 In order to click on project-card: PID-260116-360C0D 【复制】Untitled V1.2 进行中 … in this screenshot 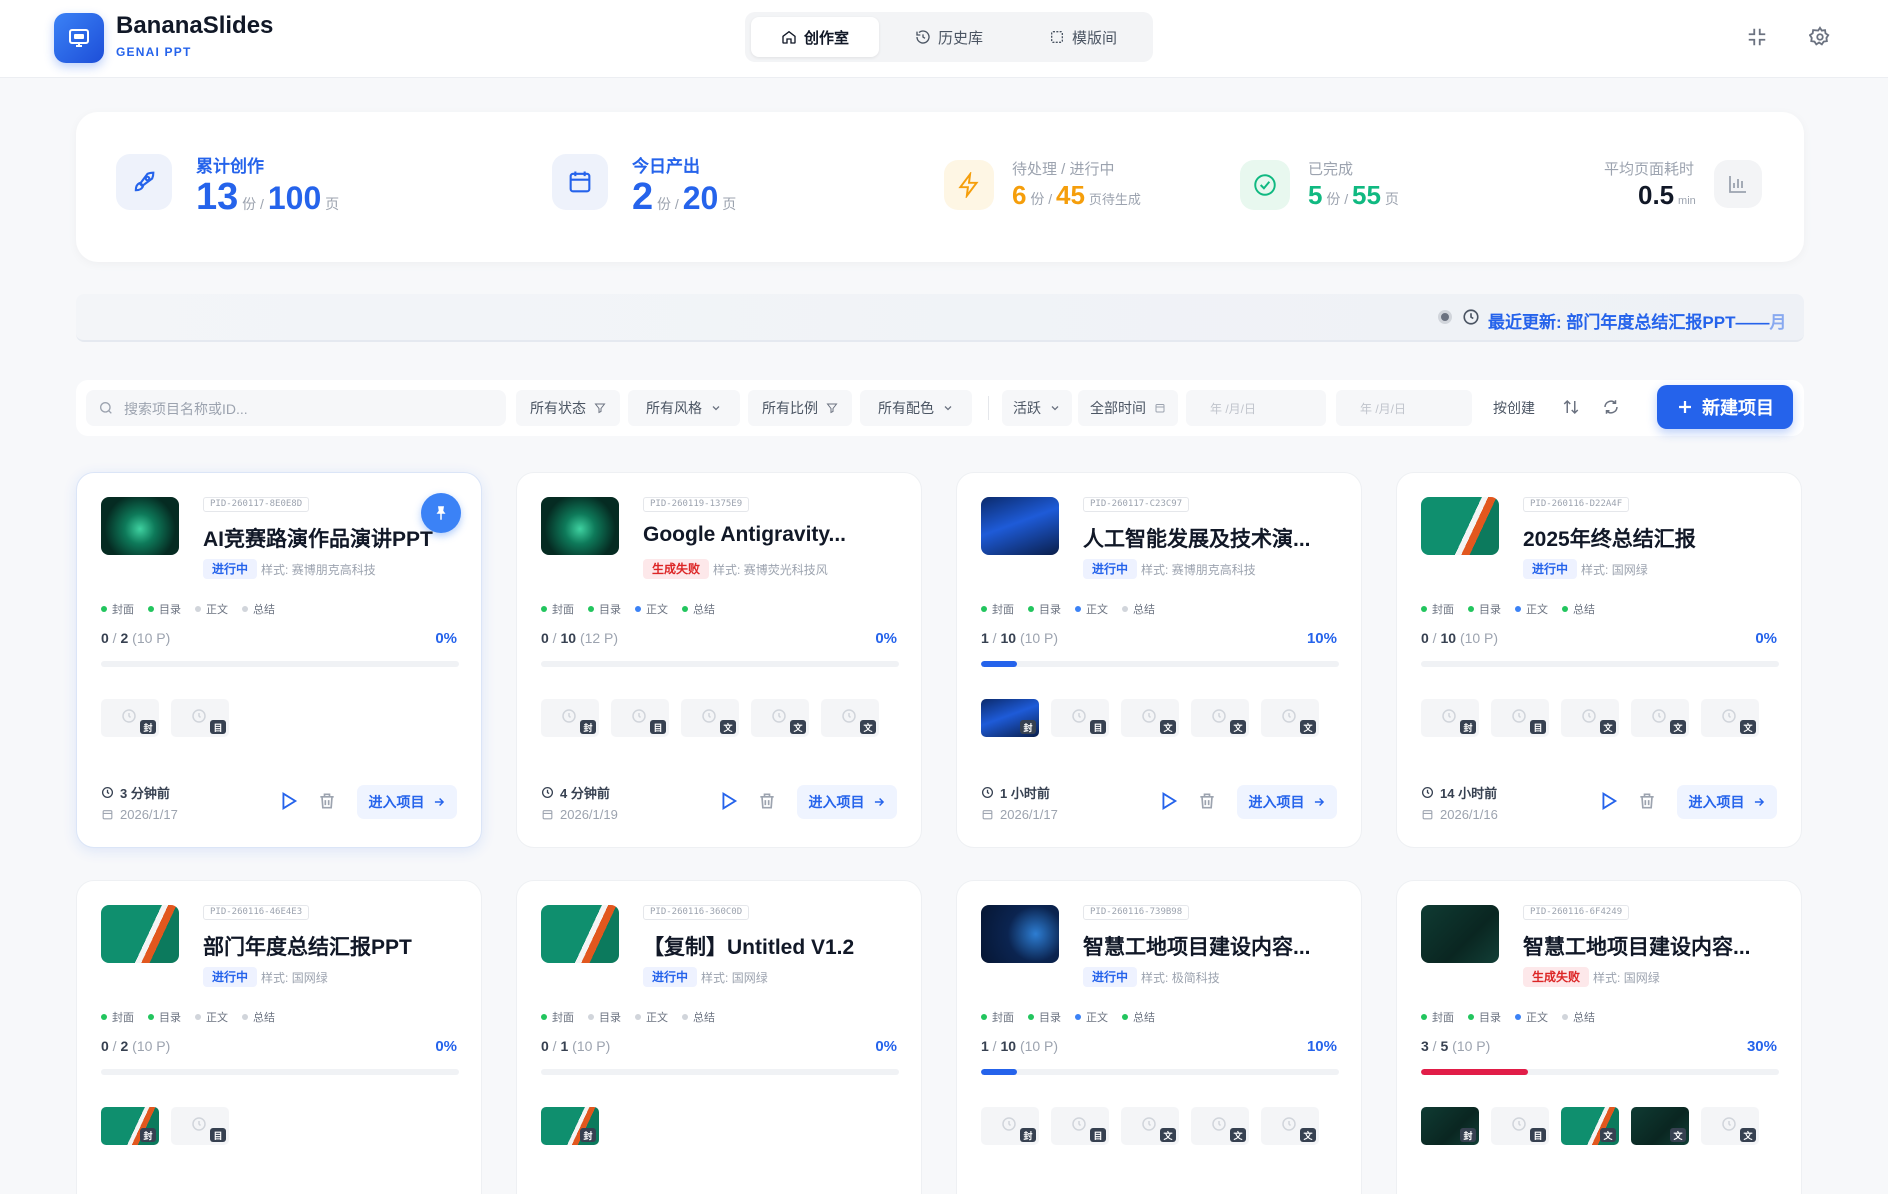, I will do `click(719, 1037)`.